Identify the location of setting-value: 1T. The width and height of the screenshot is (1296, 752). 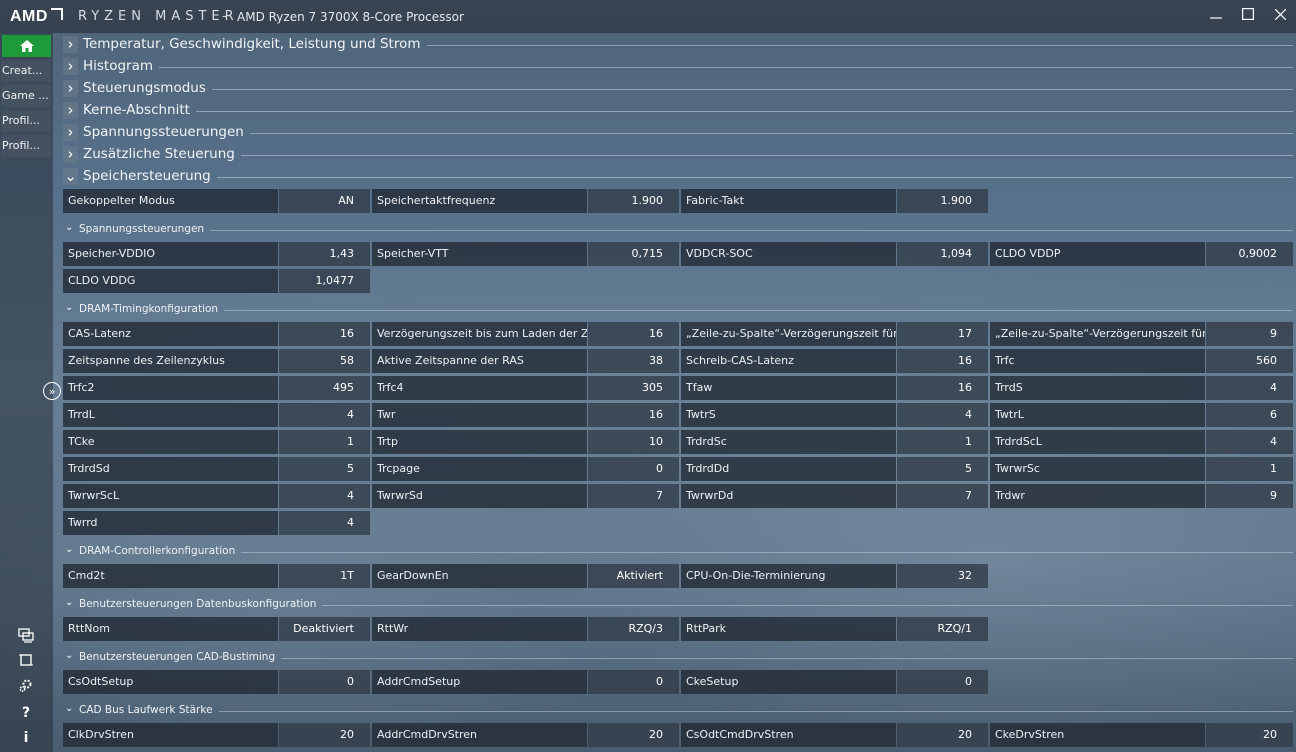
(324, 576).